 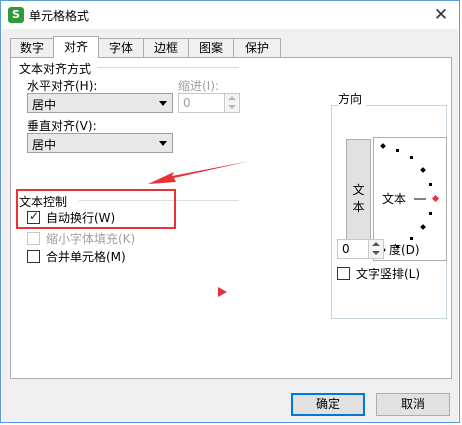 I want to click on ok-button: 确定, so click(x=328, y=404).